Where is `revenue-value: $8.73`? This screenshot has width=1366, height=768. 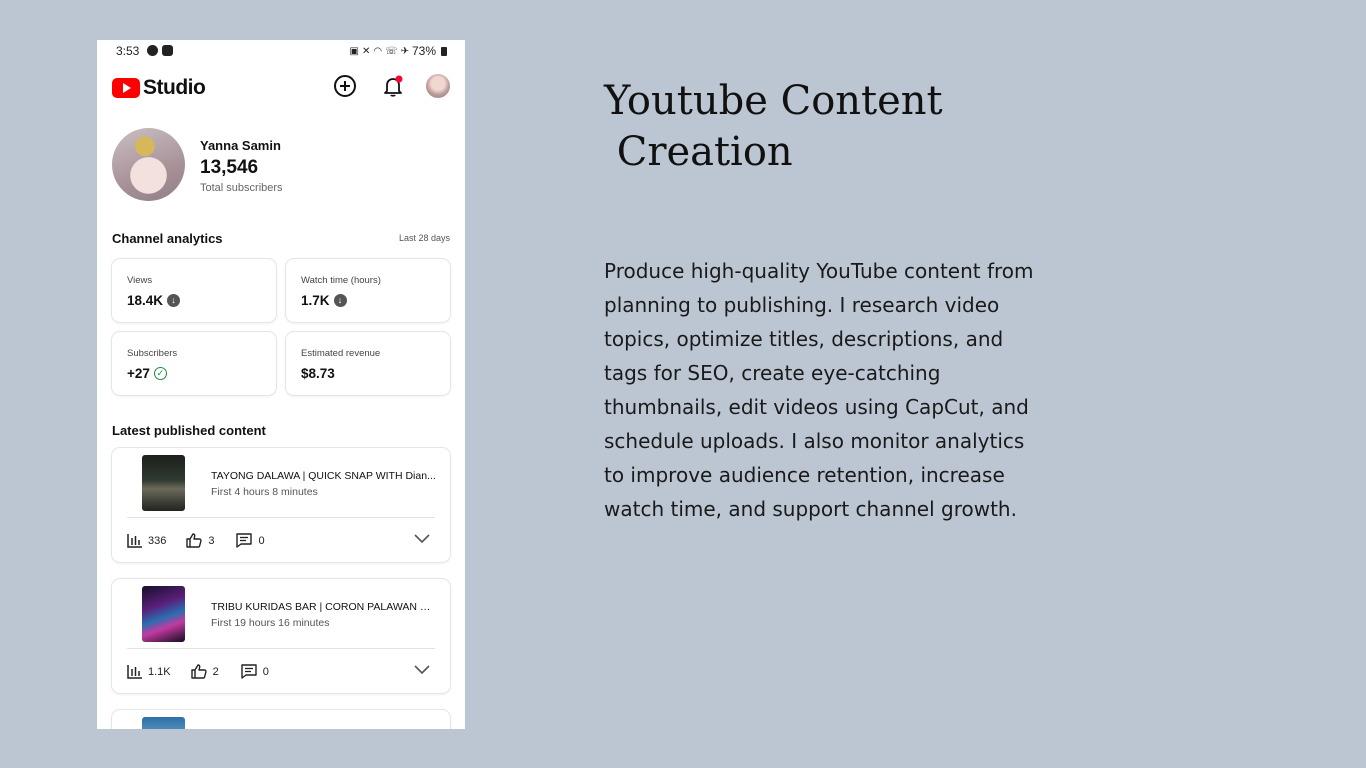 revenue-value: $8.73 is located at coordinates (318, 373).